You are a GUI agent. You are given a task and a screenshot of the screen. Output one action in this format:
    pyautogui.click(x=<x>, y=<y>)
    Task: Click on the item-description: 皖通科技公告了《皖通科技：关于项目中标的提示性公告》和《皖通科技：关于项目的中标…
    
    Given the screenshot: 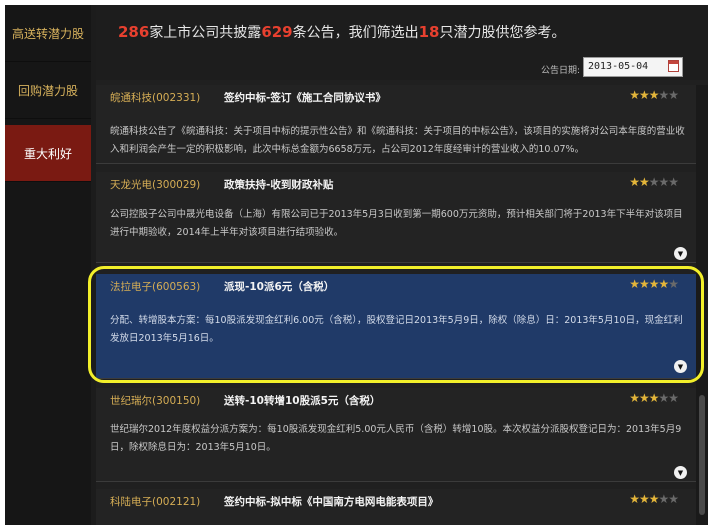 What is the action you would take?
    pyautogui.click(x=397, y=140)
    